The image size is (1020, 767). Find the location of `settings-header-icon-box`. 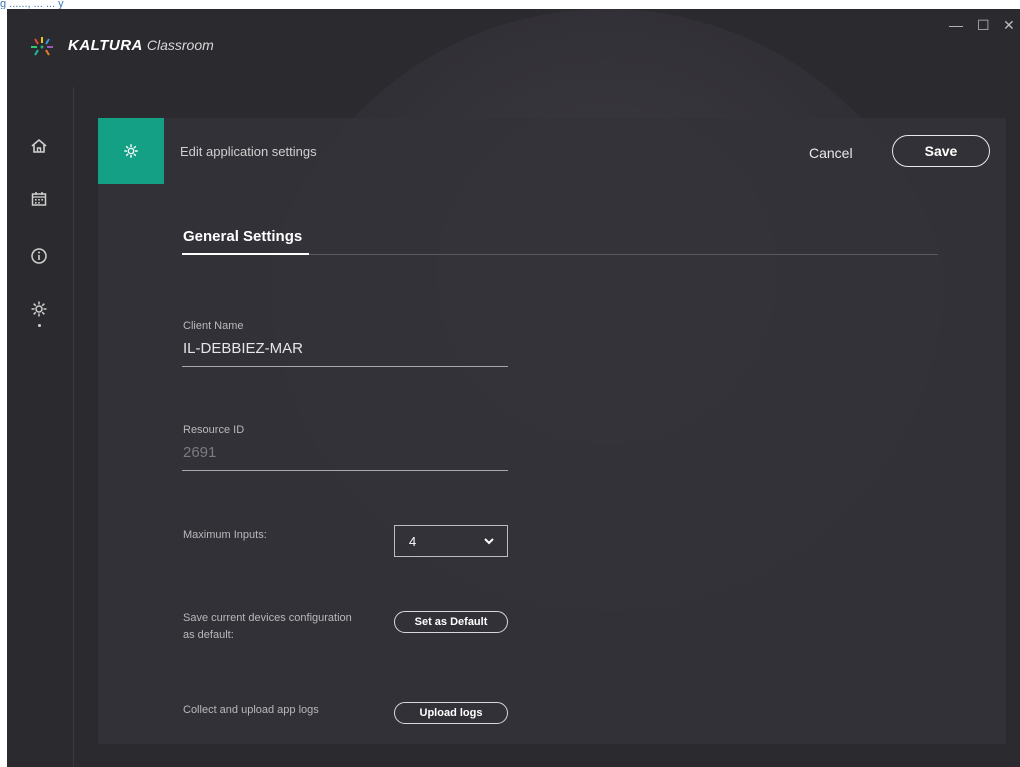

settings-header-icon-box is located at coordinates (131, 151).